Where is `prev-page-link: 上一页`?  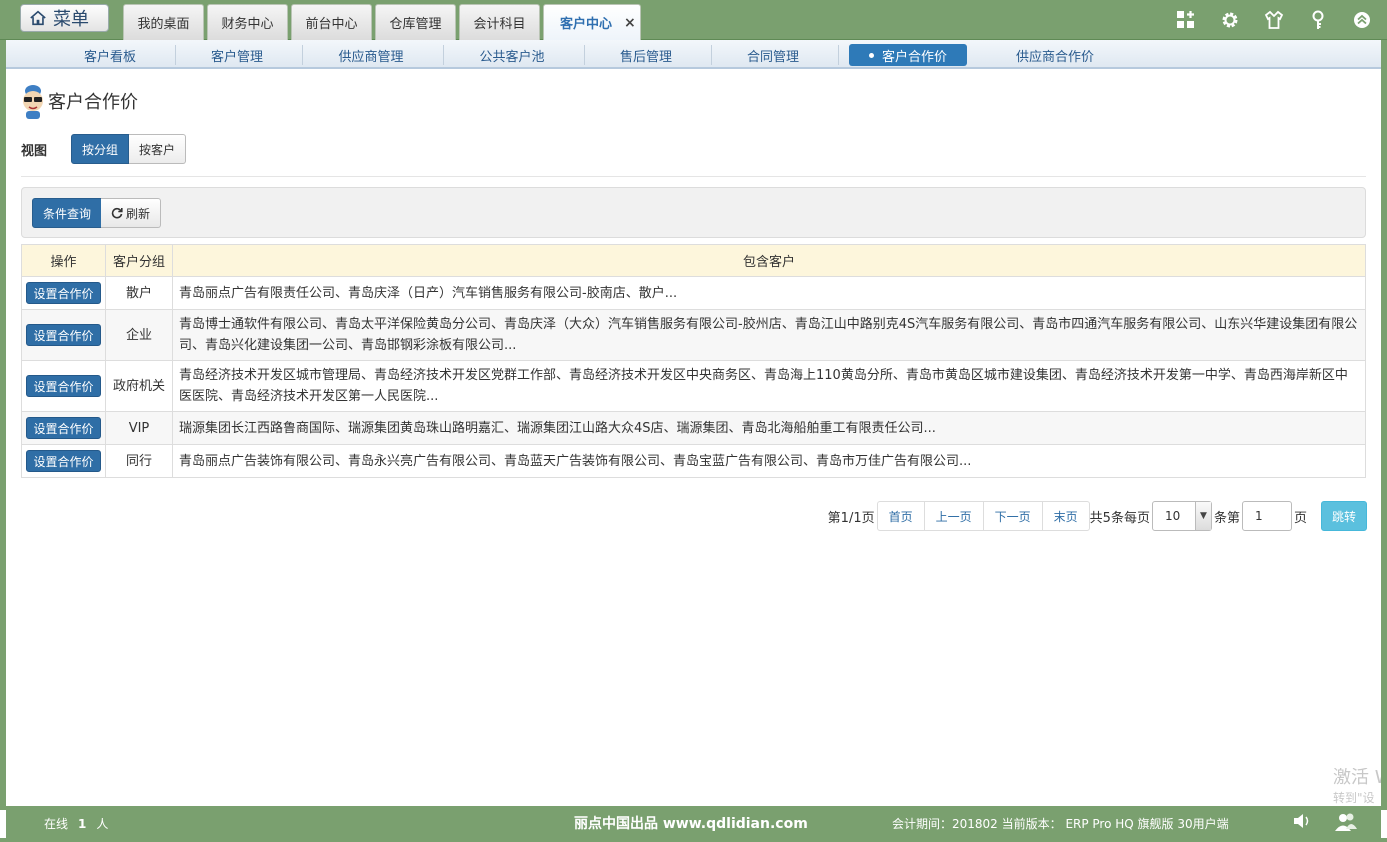 prev-page-link: 上一页 is located at coordinates (953, 516).